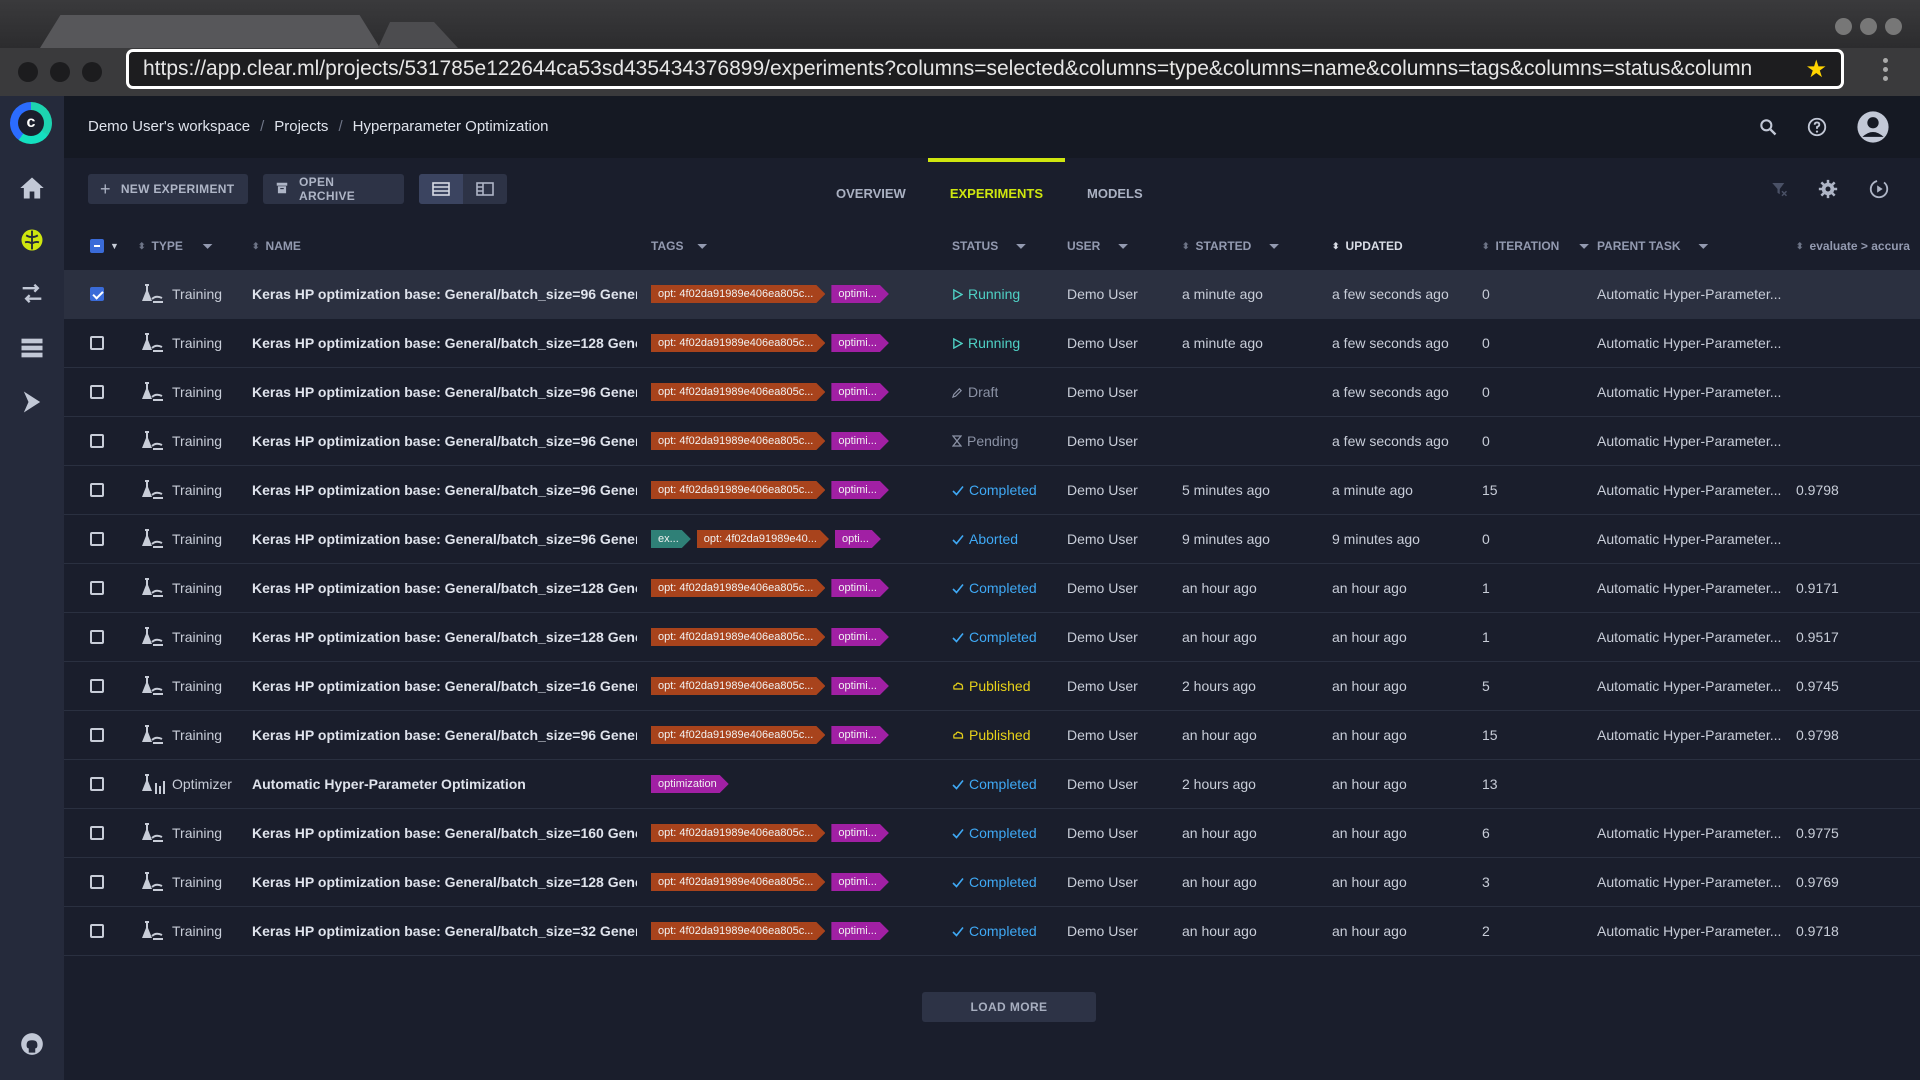 The height and width of the screenshot is (1080, 1920). Describe the element at coordinates (989, 246) in the screenshot. I see `column-status: STATUS ⏷` at that location.